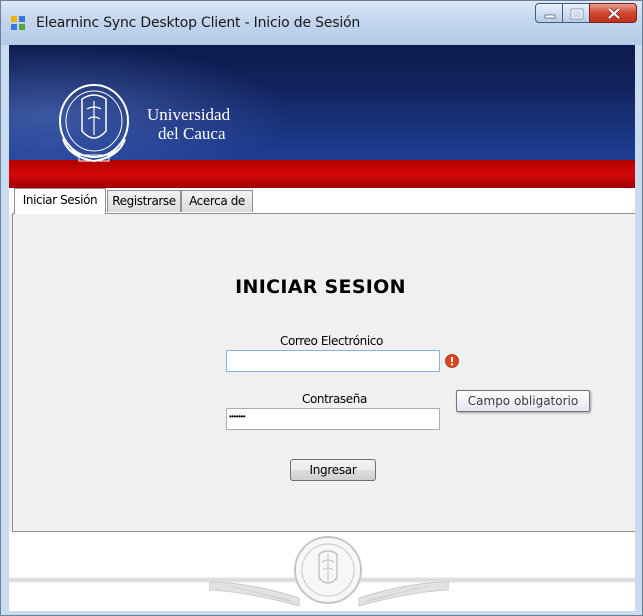 The height and width of the screenshot is (616, 643). I want to click on password-label: Contraseña, so click(334, 399).